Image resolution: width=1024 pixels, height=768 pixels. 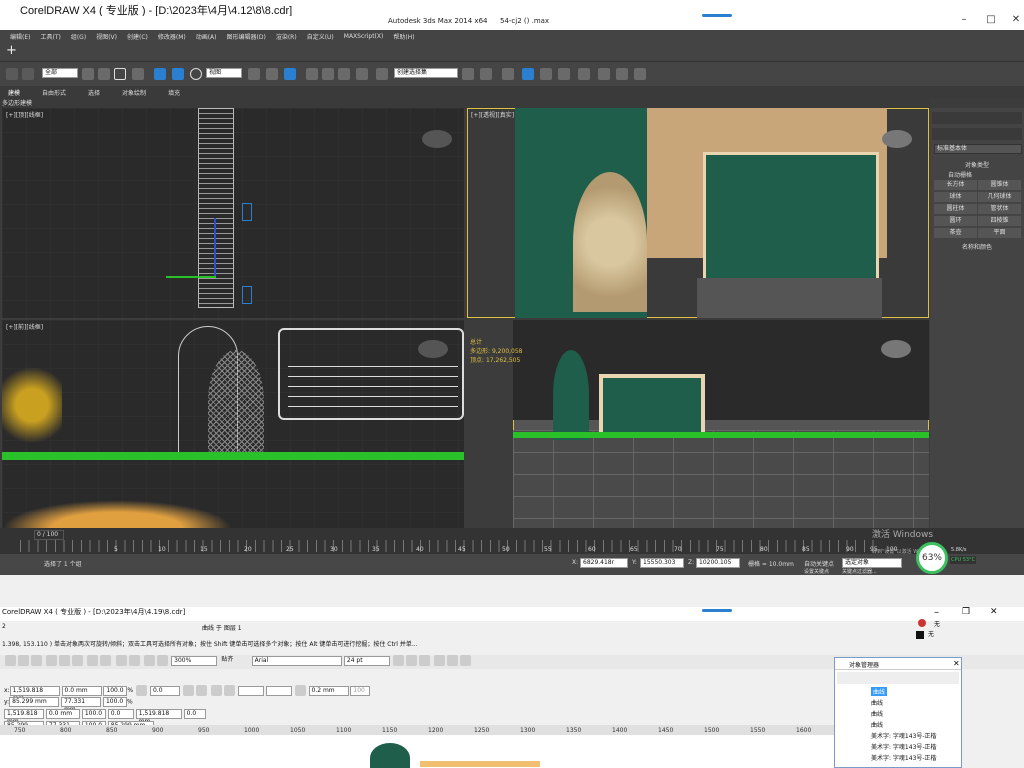 I want to click on underline-icon, so click(x=425, y=660).